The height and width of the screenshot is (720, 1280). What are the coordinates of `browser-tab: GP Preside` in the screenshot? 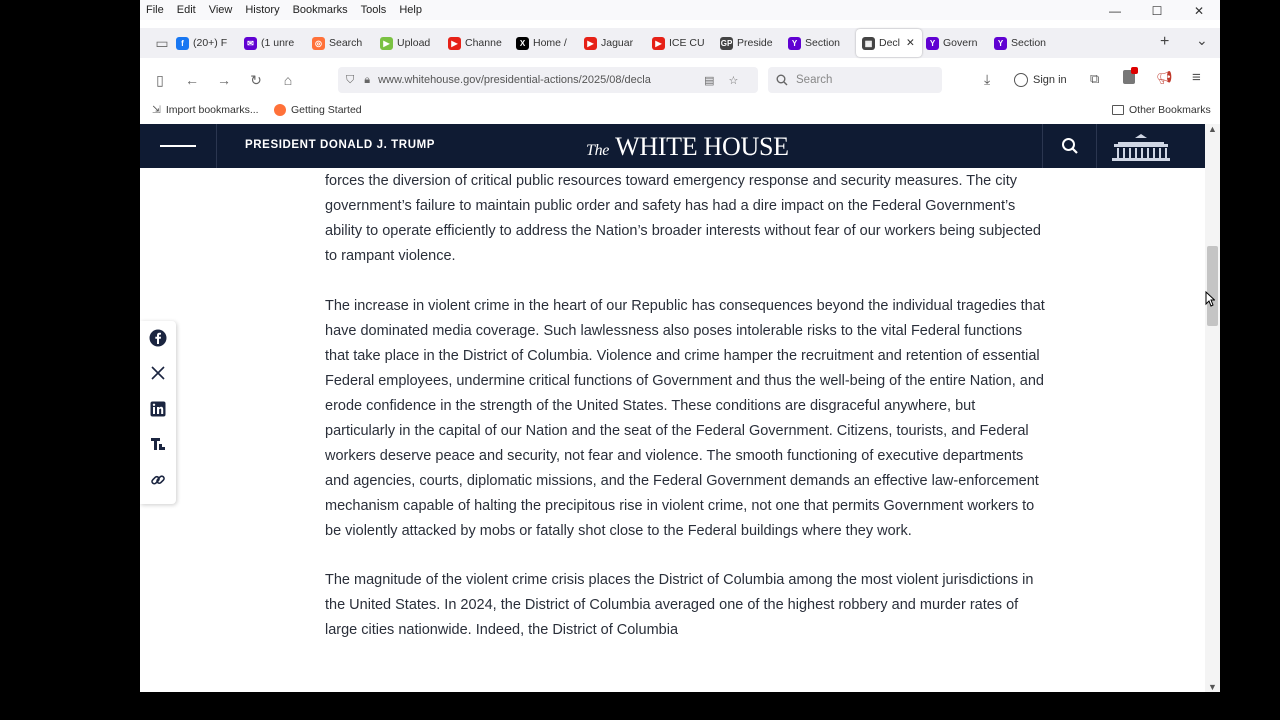 It's located at (752, 43).